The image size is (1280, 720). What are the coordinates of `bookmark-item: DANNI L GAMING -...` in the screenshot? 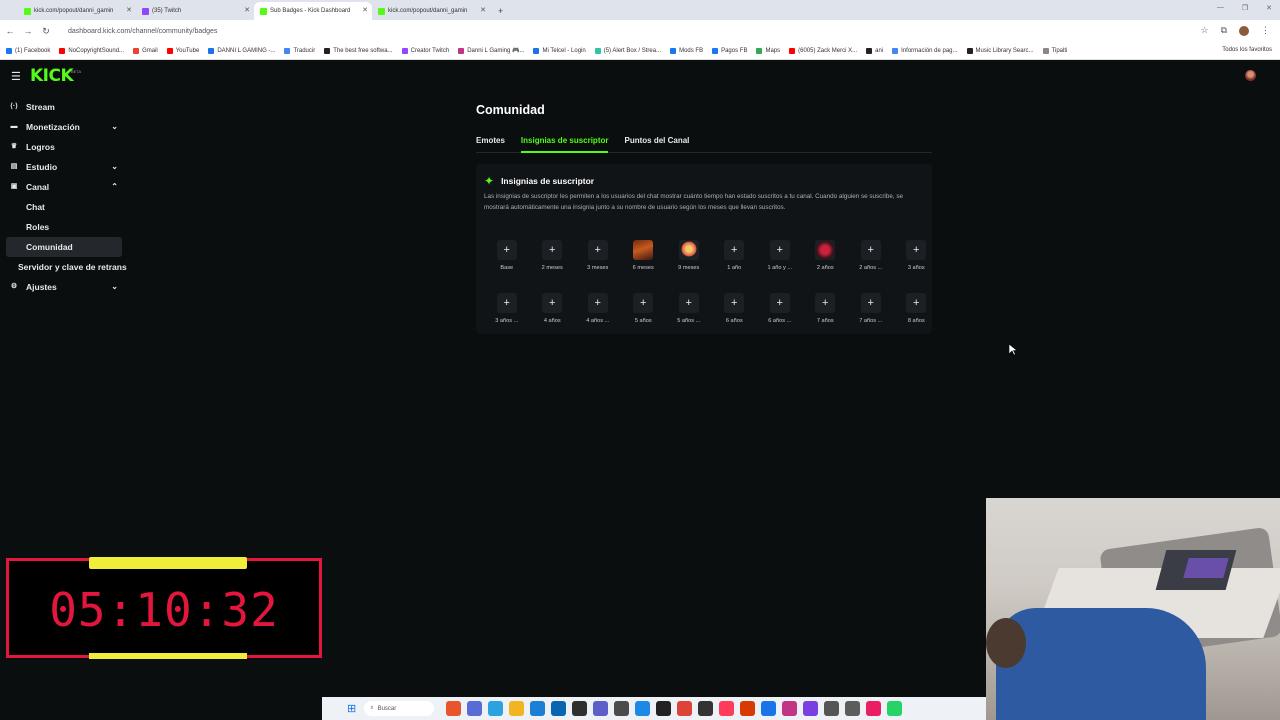 It's located at (241, 50).